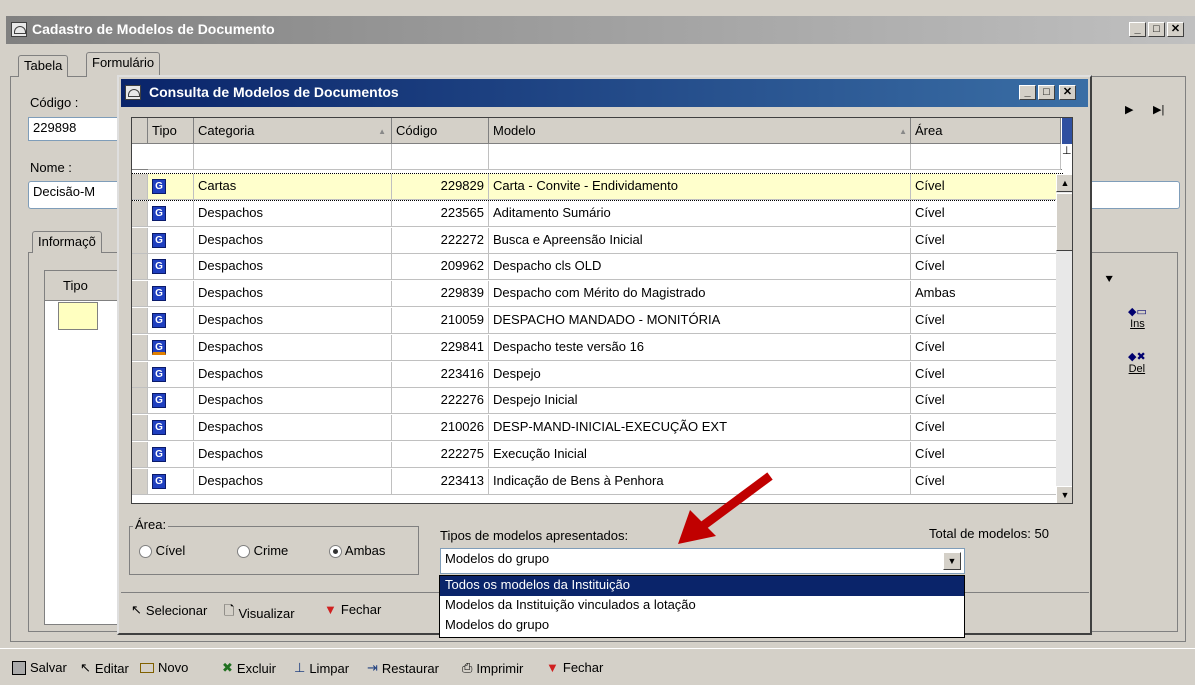 The width and height of the screenshot is (1195, 685). Describe the element at coordinates (1109, 280) in the screenshot. I see `filter-icon: ⯆` at that location.